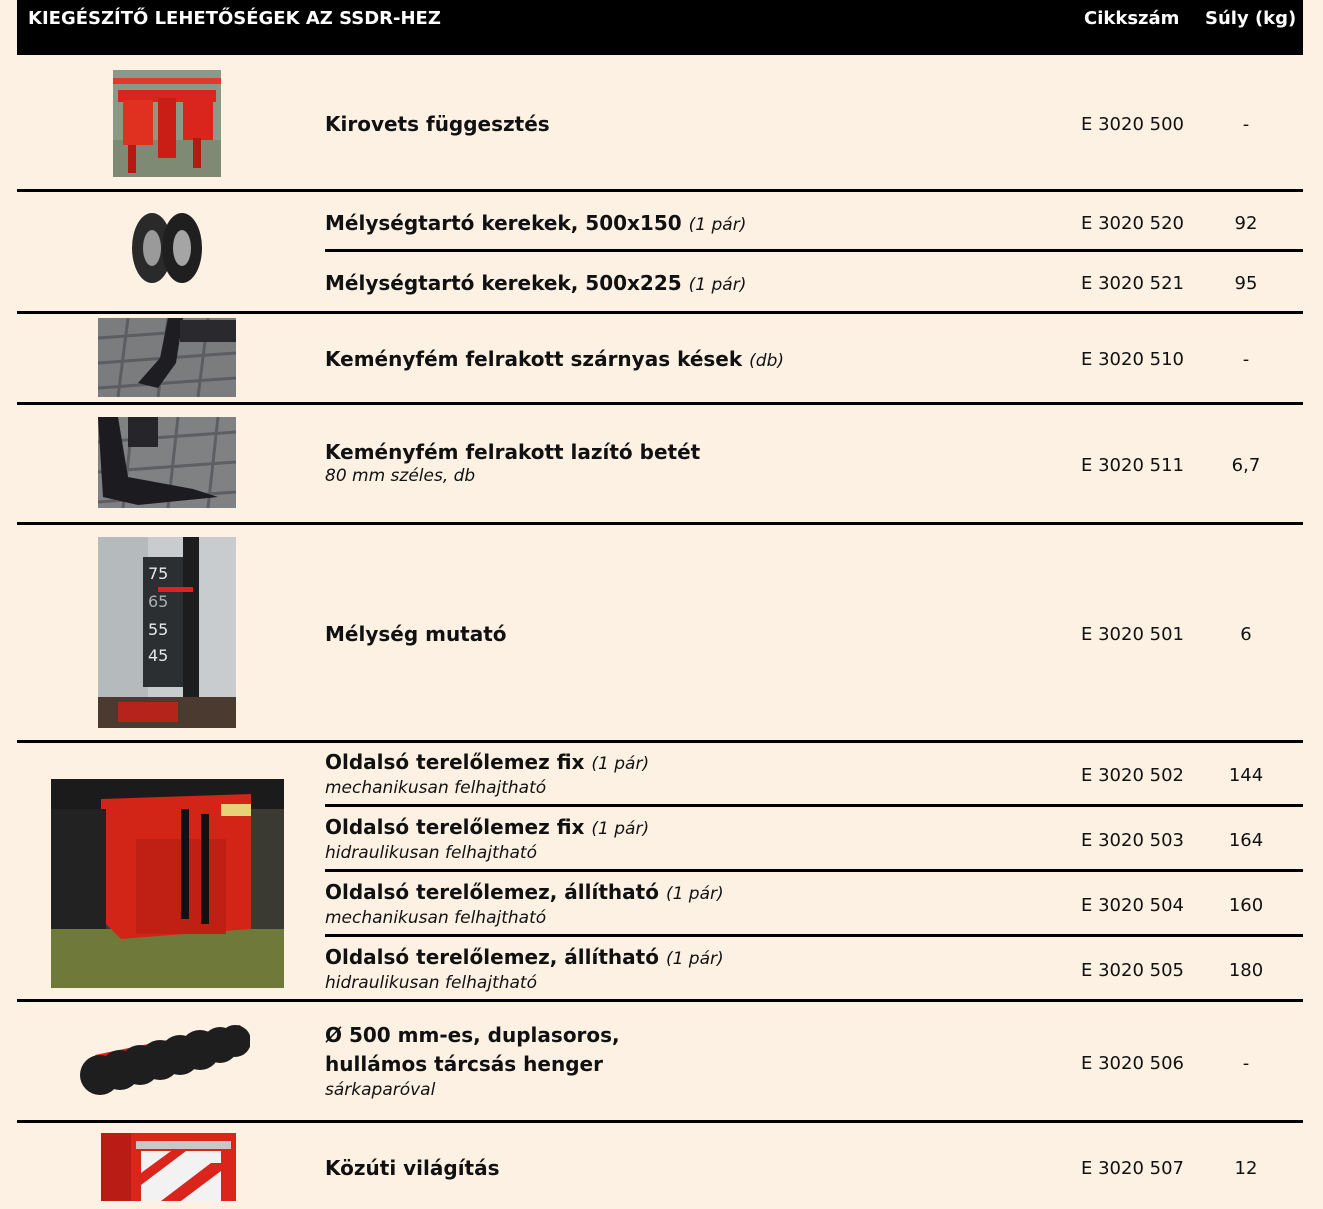 The height and width of the screenshot is (1209, 1323). What do you see at coordinates (1246, 223) in the screenshot?
I see `item-weight: 92` at bounding box center [1246, 223].